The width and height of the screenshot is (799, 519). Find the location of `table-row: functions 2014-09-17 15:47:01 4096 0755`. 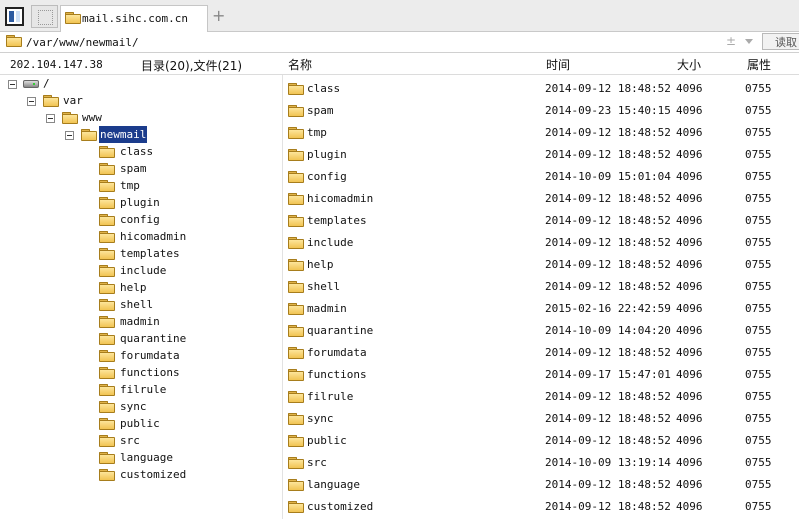

table-row: functions 2014-09-17 15:47:01 4096 0755 is located at coordinates (541, 375).